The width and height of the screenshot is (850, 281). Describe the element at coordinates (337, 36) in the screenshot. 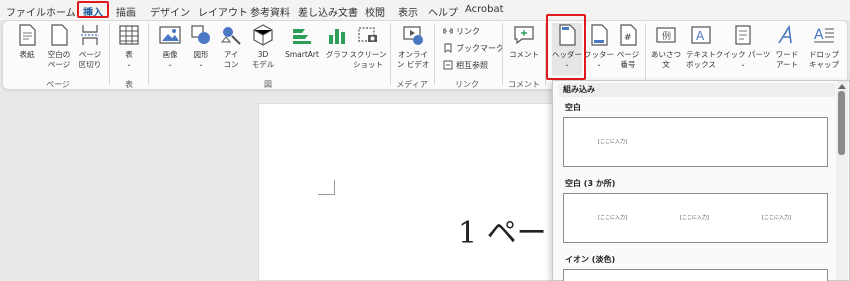

I see `chart-icon` at that location.